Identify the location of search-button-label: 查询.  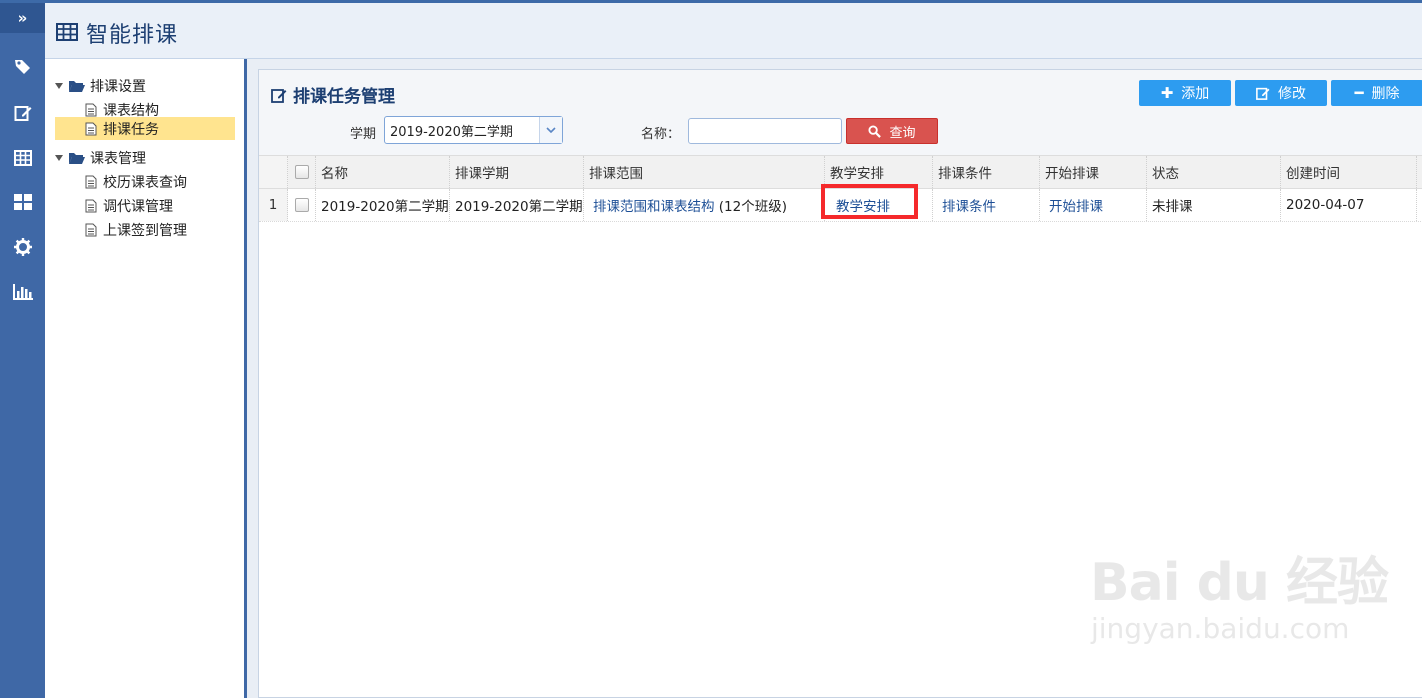
(902, 133).